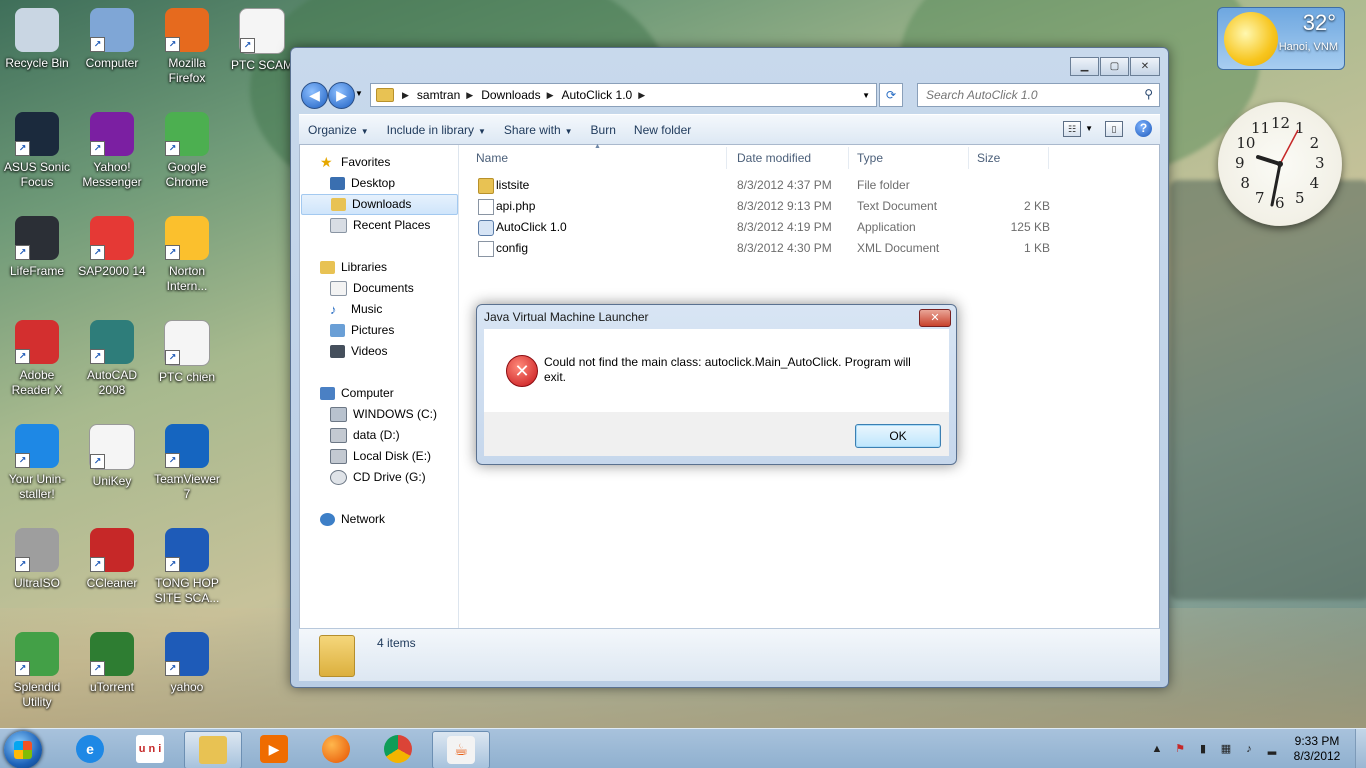  Describe the element at coordinates (866, 95) in the screenshot. I see `address-dropdown-icon: ▼` at that location.